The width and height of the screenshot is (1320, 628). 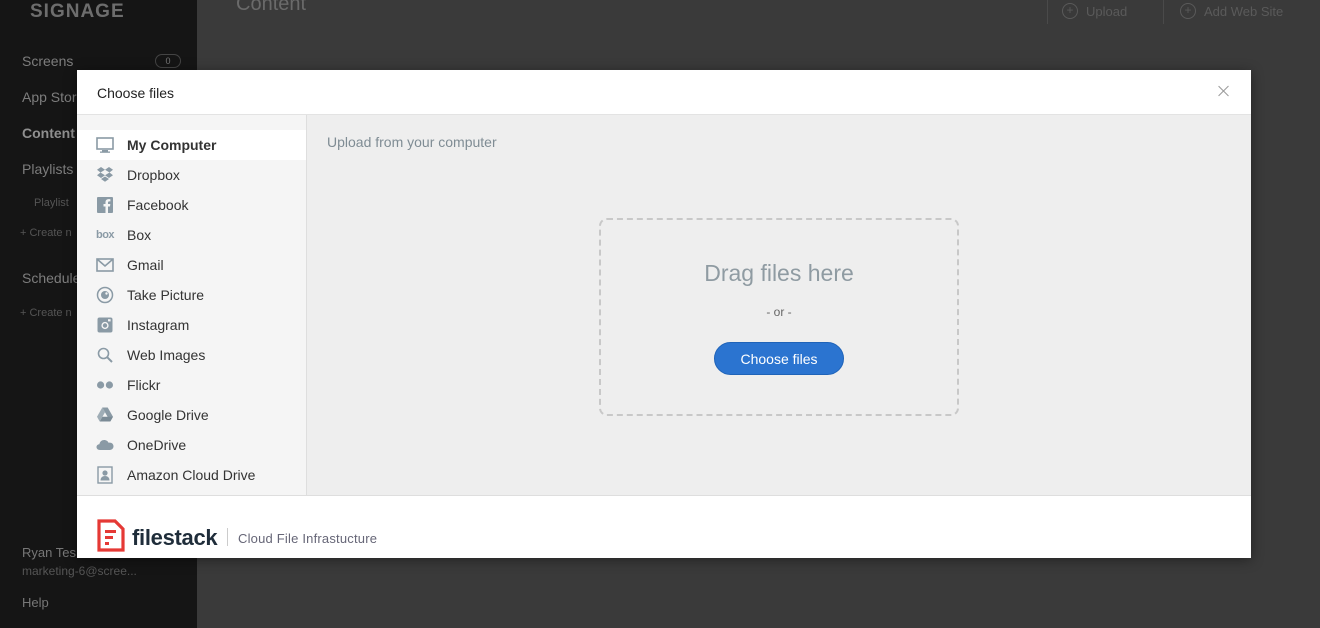 I want to click on file-dropzone: Drag files here - or - Choose files, so click(x=779, y=317).